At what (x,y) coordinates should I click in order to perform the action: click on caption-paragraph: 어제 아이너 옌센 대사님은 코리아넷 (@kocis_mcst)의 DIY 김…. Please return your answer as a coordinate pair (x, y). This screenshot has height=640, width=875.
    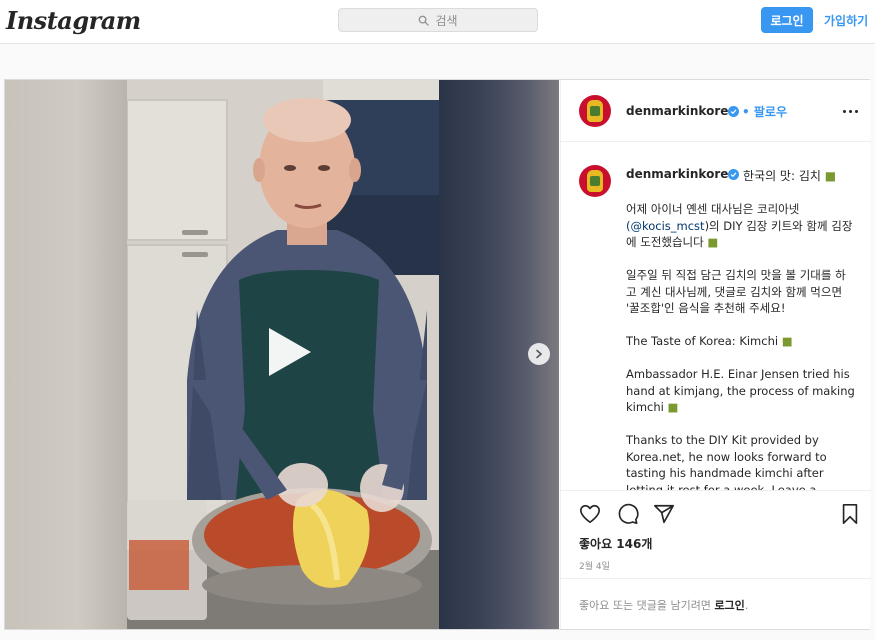
    Looking at the image, I should click on (739, 225).